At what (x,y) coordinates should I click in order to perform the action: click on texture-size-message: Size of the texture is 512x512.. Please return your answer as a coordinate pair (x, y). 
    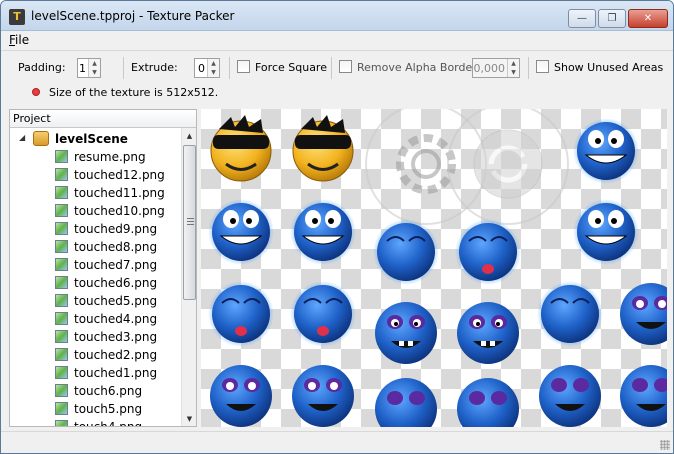
    Looking at the image, I should click on (134, 92).